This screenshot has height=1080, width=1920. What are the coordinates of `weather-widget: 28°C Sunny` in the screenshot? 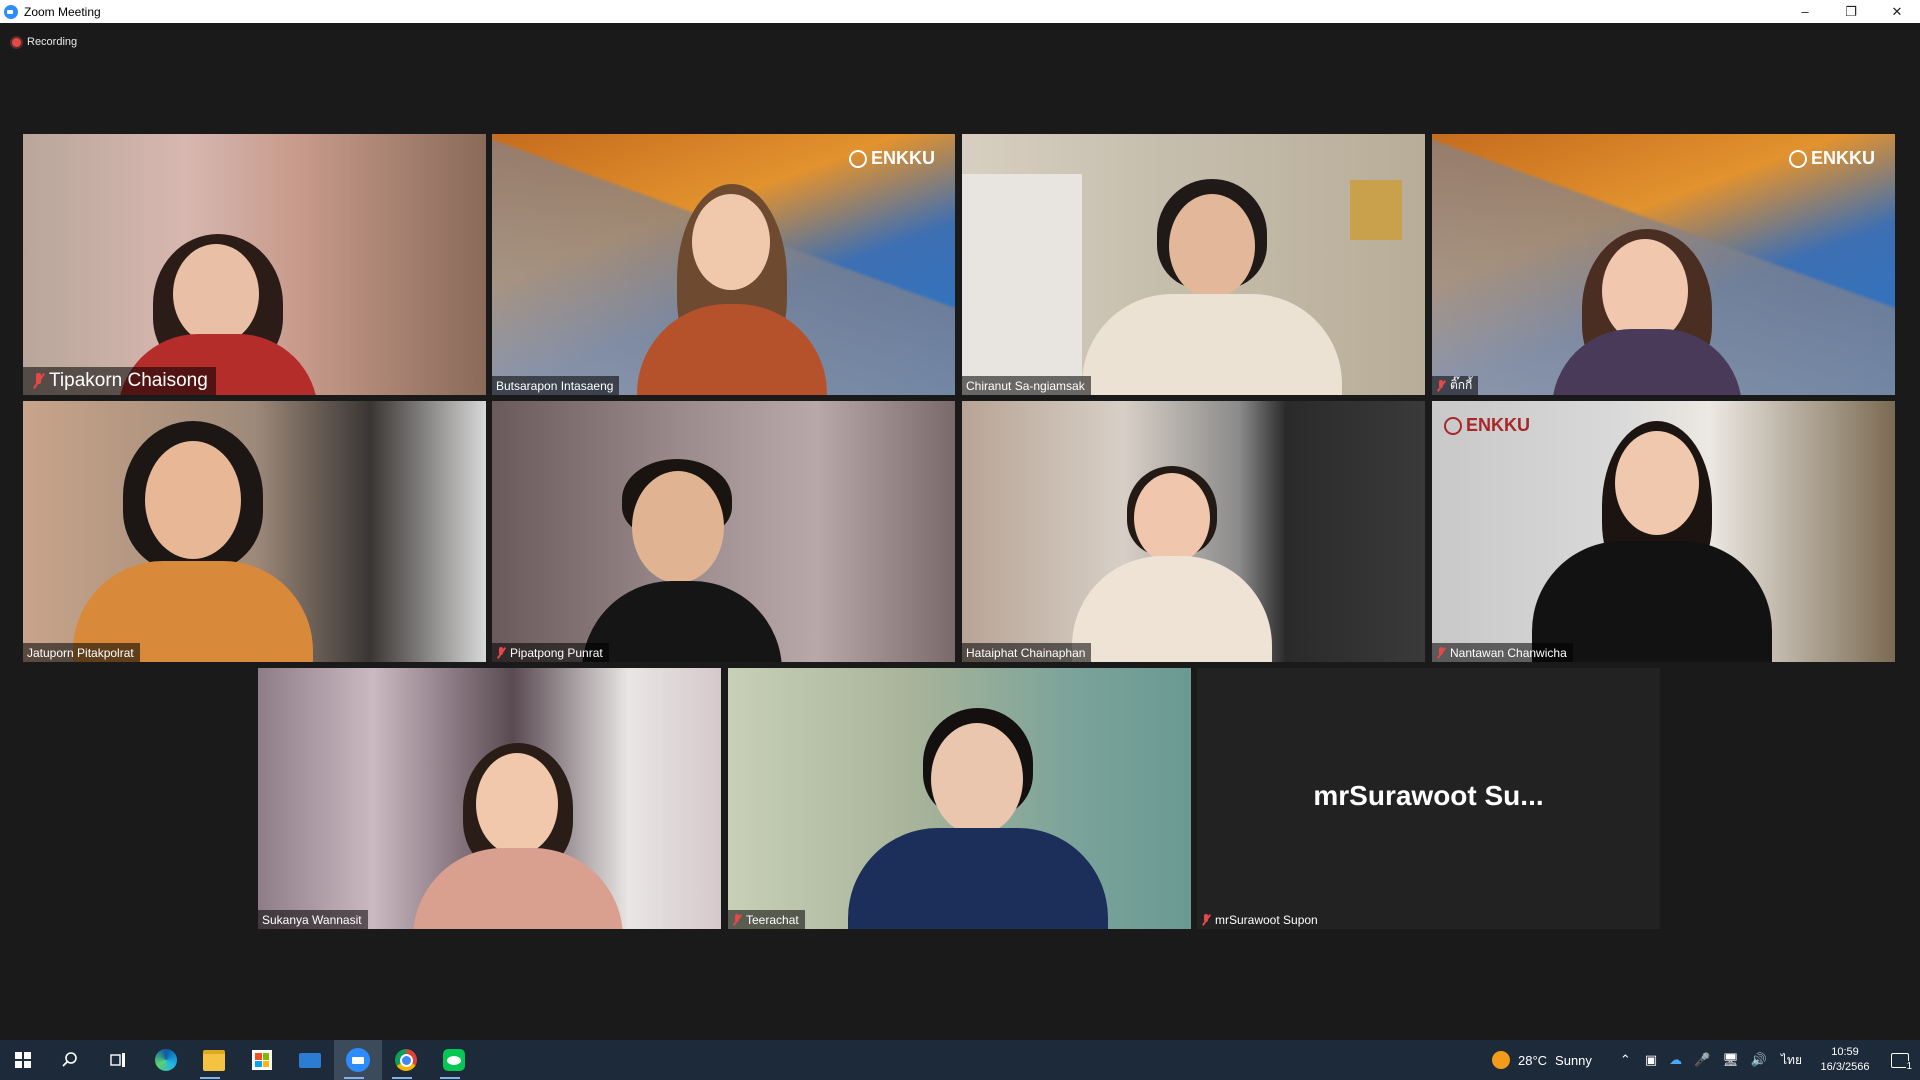 It's located at (1542, 1060).